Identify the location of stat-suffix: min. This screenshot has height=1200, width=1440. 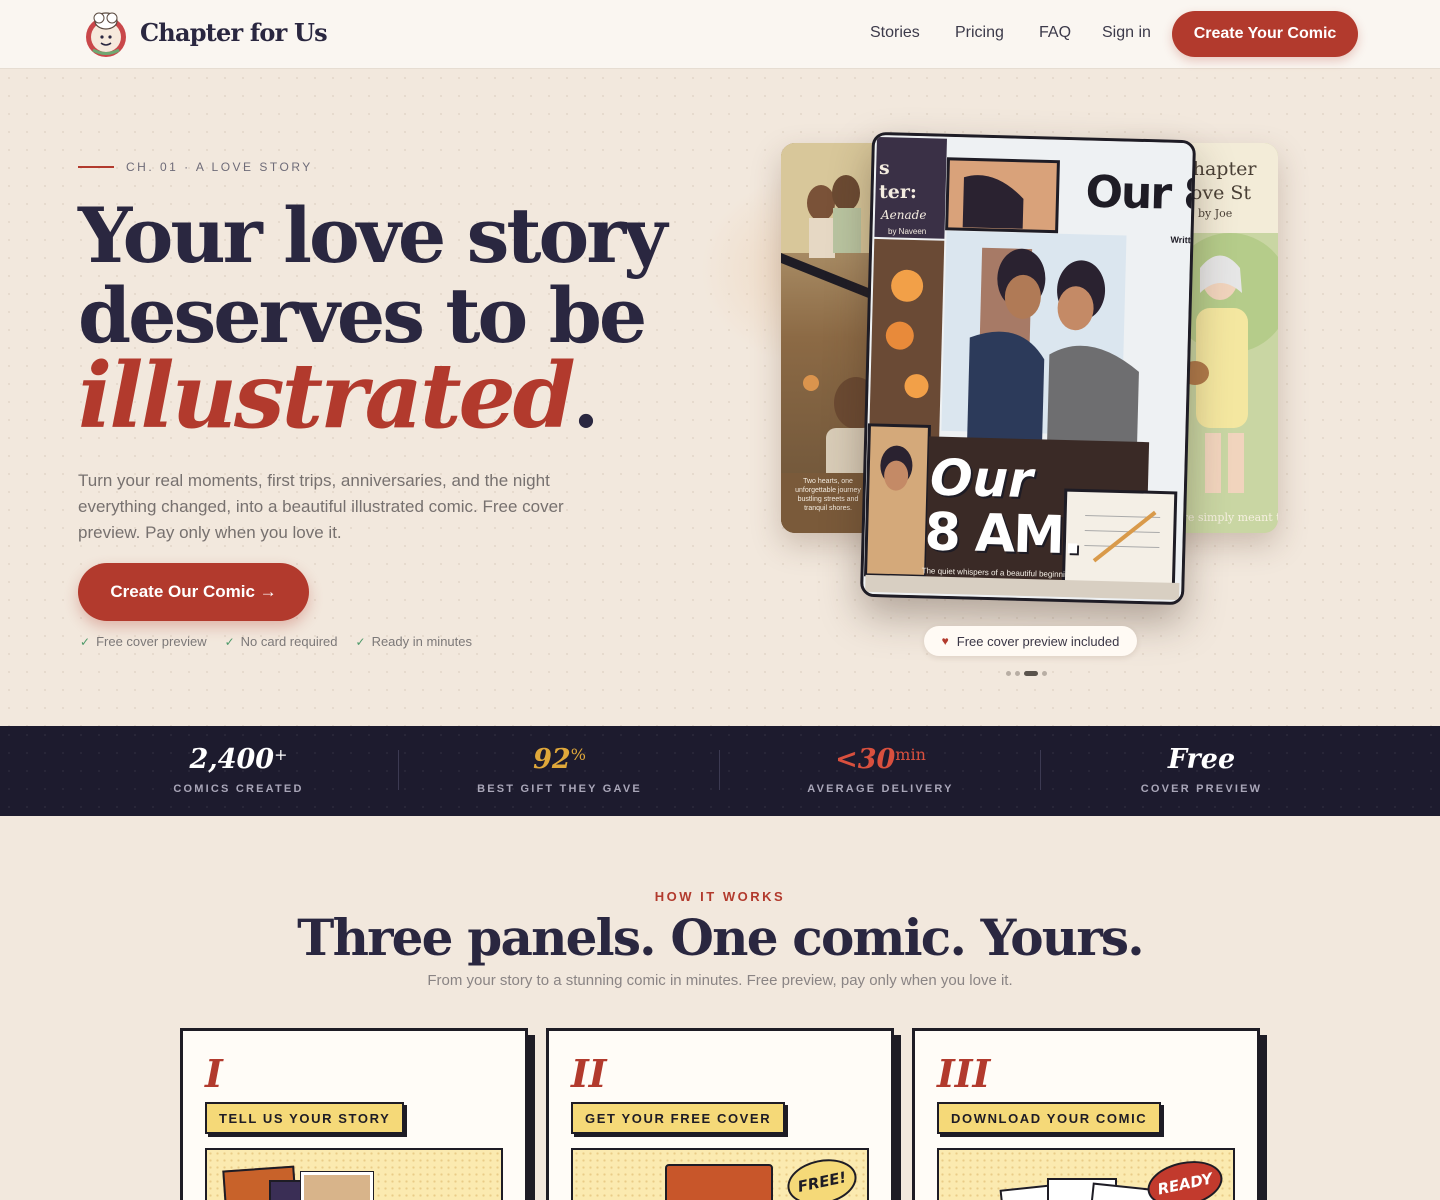
(910, 754).